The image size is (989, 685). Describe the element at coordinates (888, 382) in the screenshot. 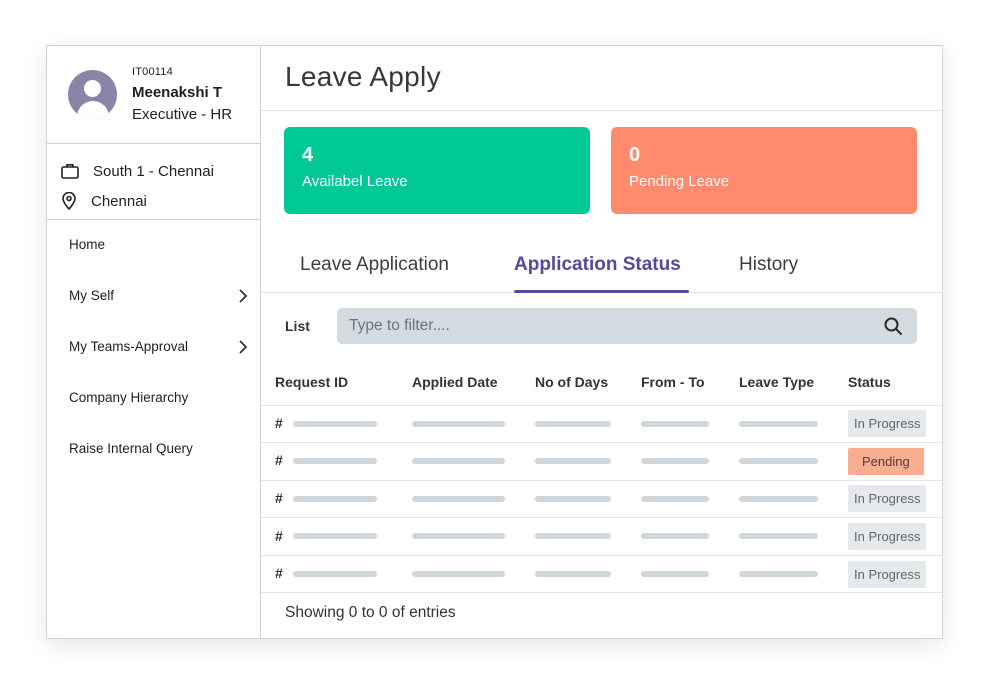

I see `column-header-status: Status` at that location.